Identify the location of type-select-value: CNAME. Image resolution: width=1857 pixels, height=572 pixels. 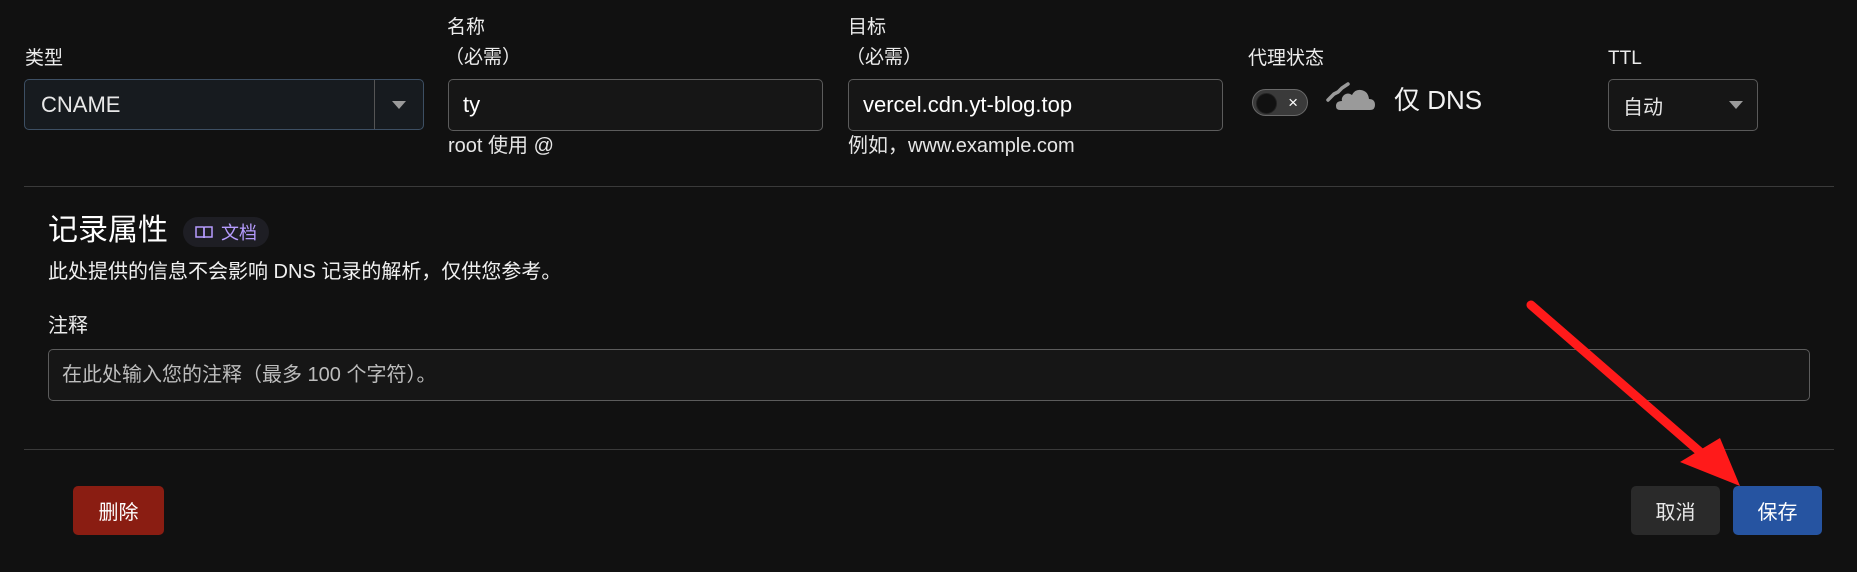
(81, 104).